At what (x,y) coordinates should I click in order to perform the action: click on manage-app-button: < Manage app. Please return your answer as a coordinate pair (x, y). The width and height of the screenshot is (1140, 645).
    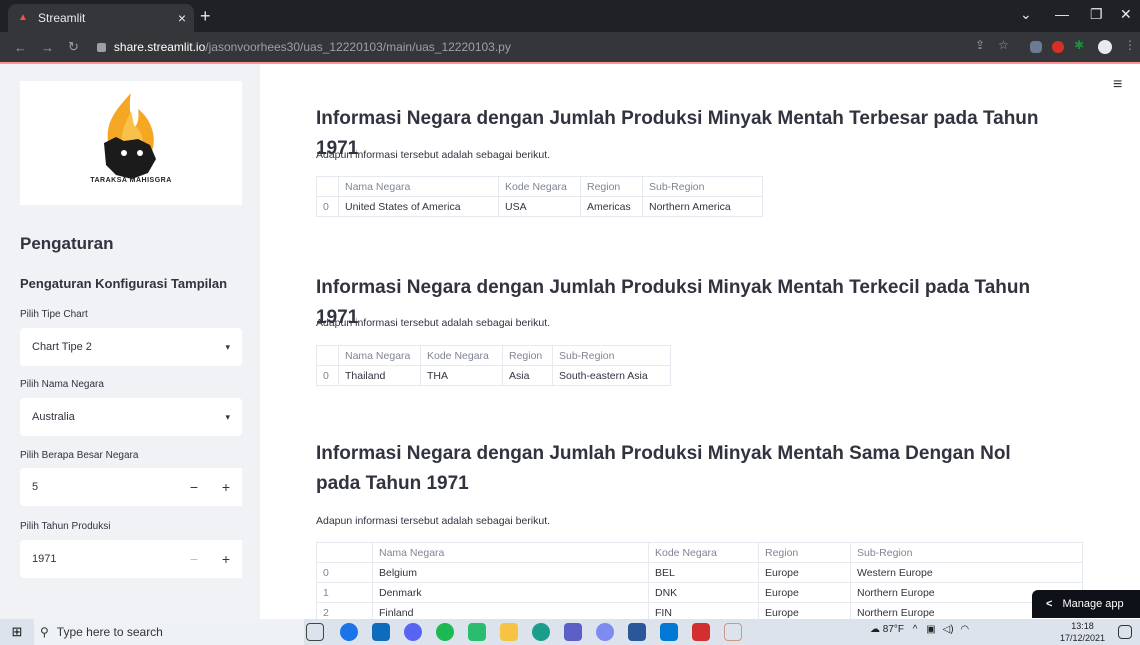
    Looking at the image, I should click on (1086, 604).